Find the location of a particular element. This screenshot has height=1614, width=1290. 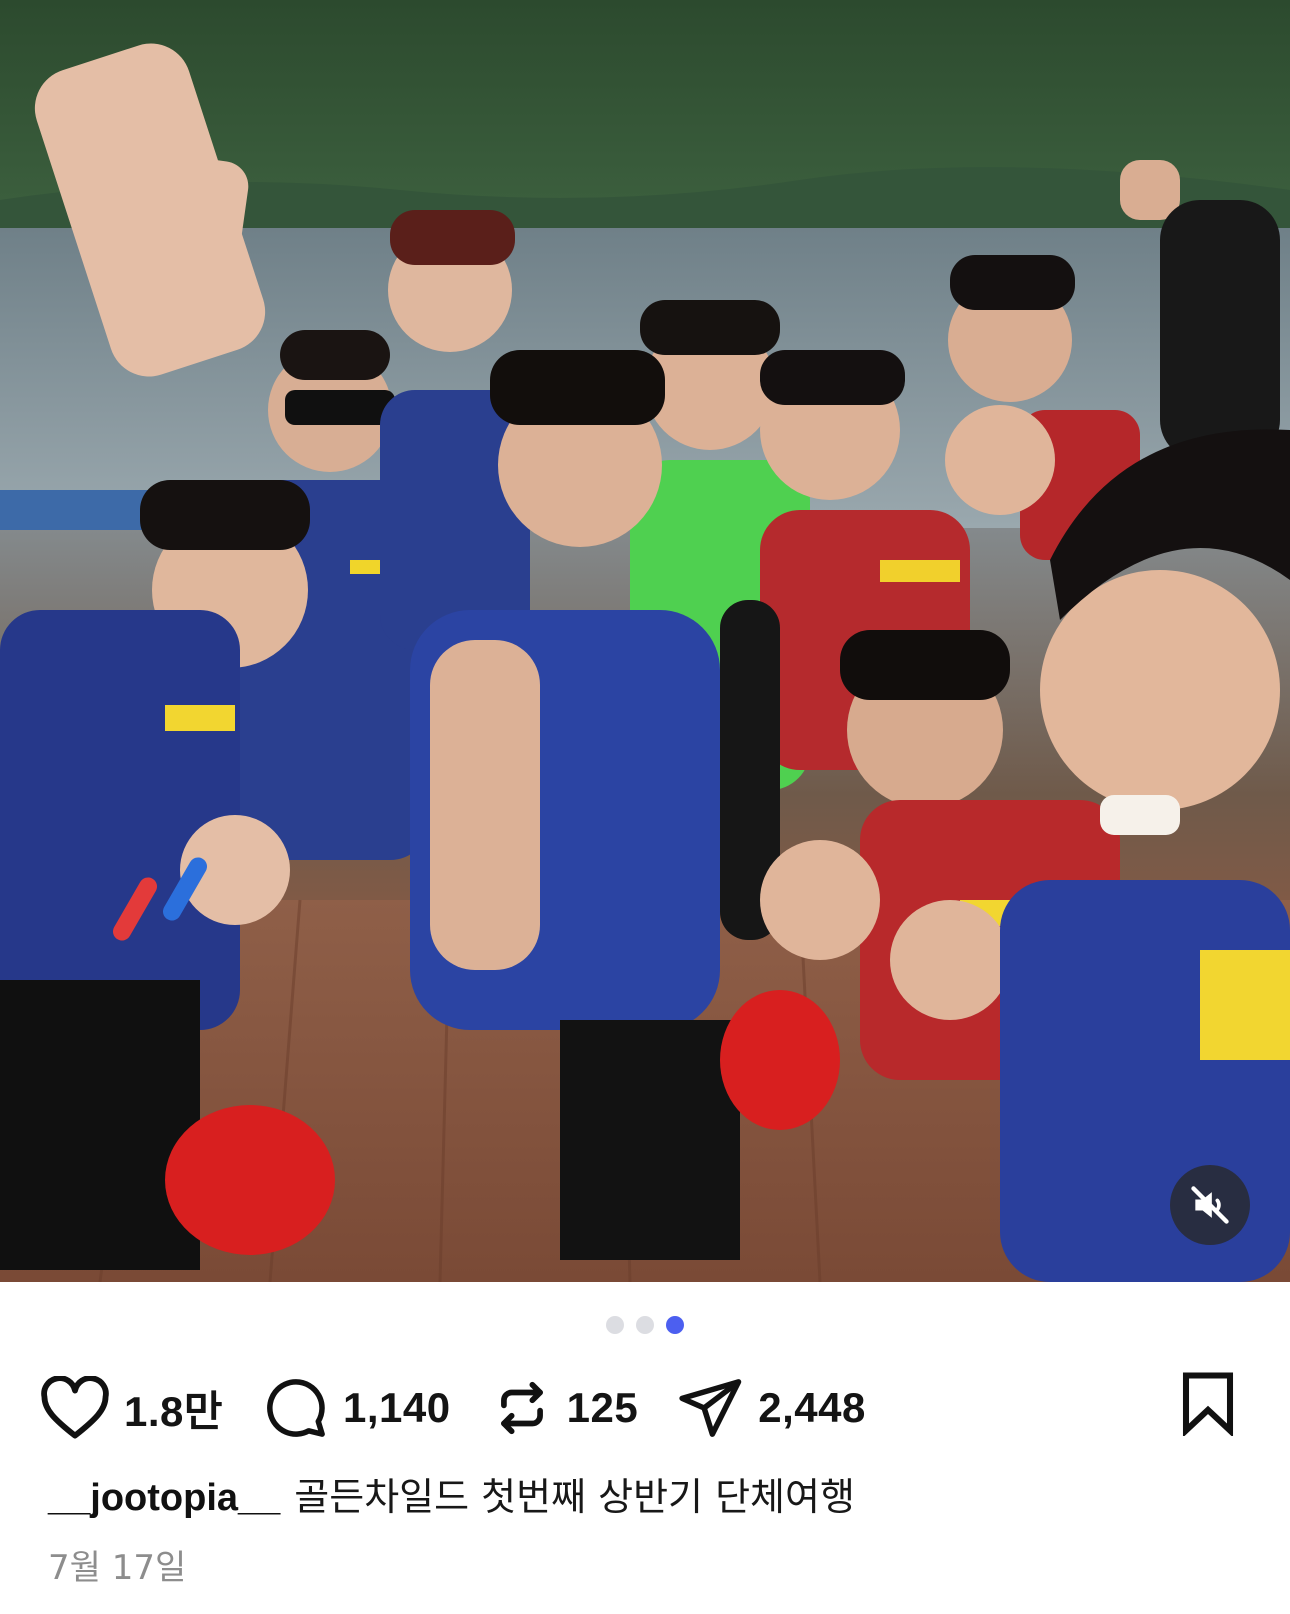

paper-plane-icon is located at coordinates (710, 1408).